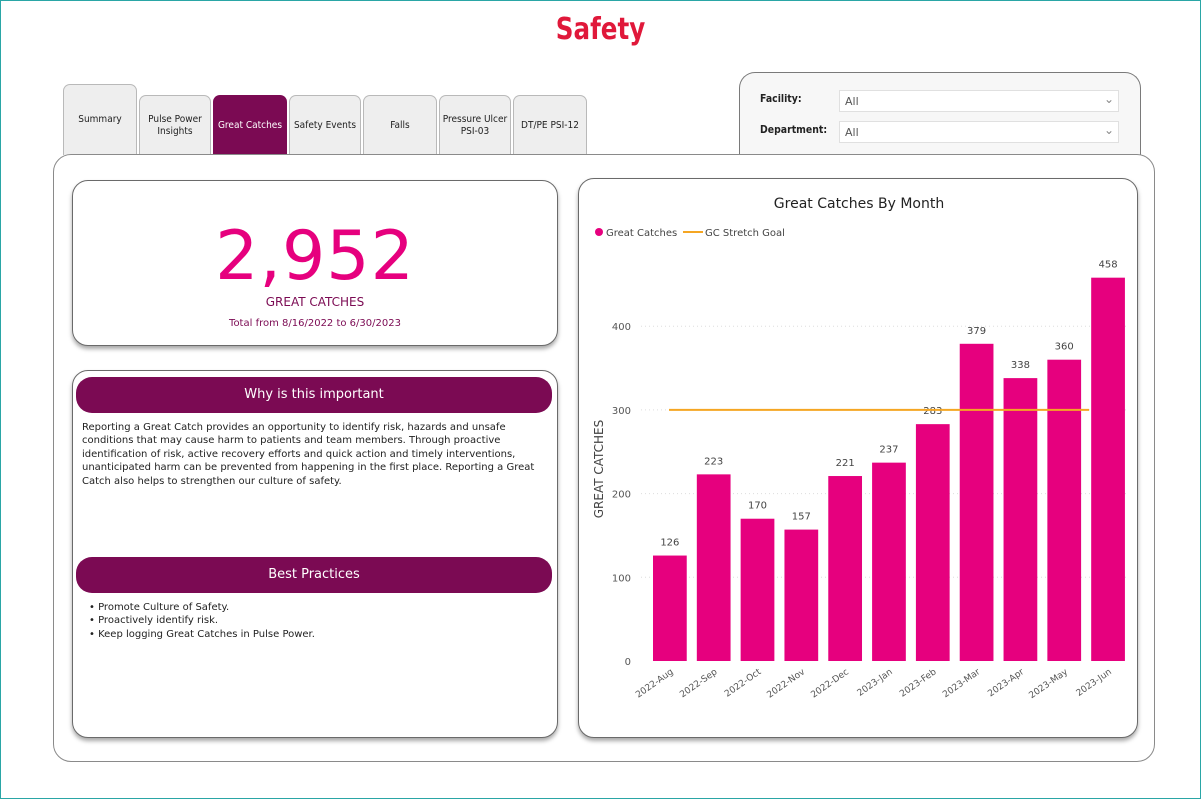  Describe the element at coordinates (801, 517) in the screenshot. I see `data-label: 157` at that location.